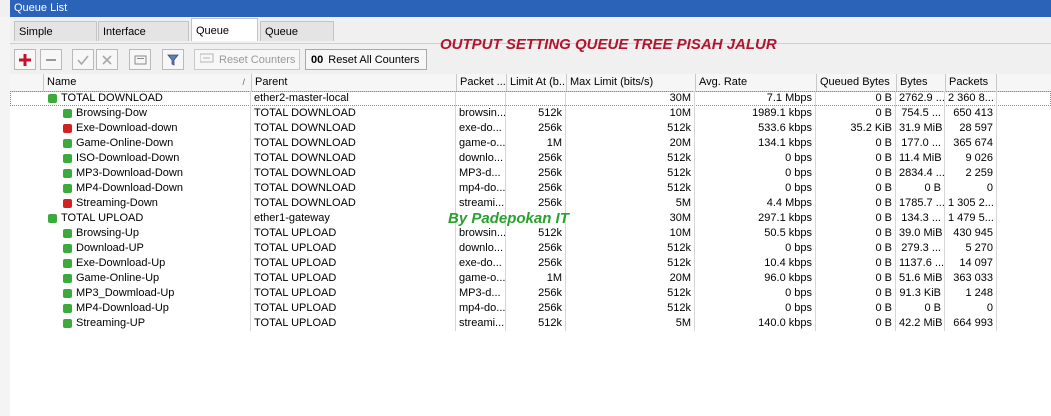 Image resolution: width=1051 pixels, height=416 pixels. What do you see at coordinates (297, 39) in the screenshot?
I see `tab-queue-types: Queue Types` at bounding box center [297, 39].